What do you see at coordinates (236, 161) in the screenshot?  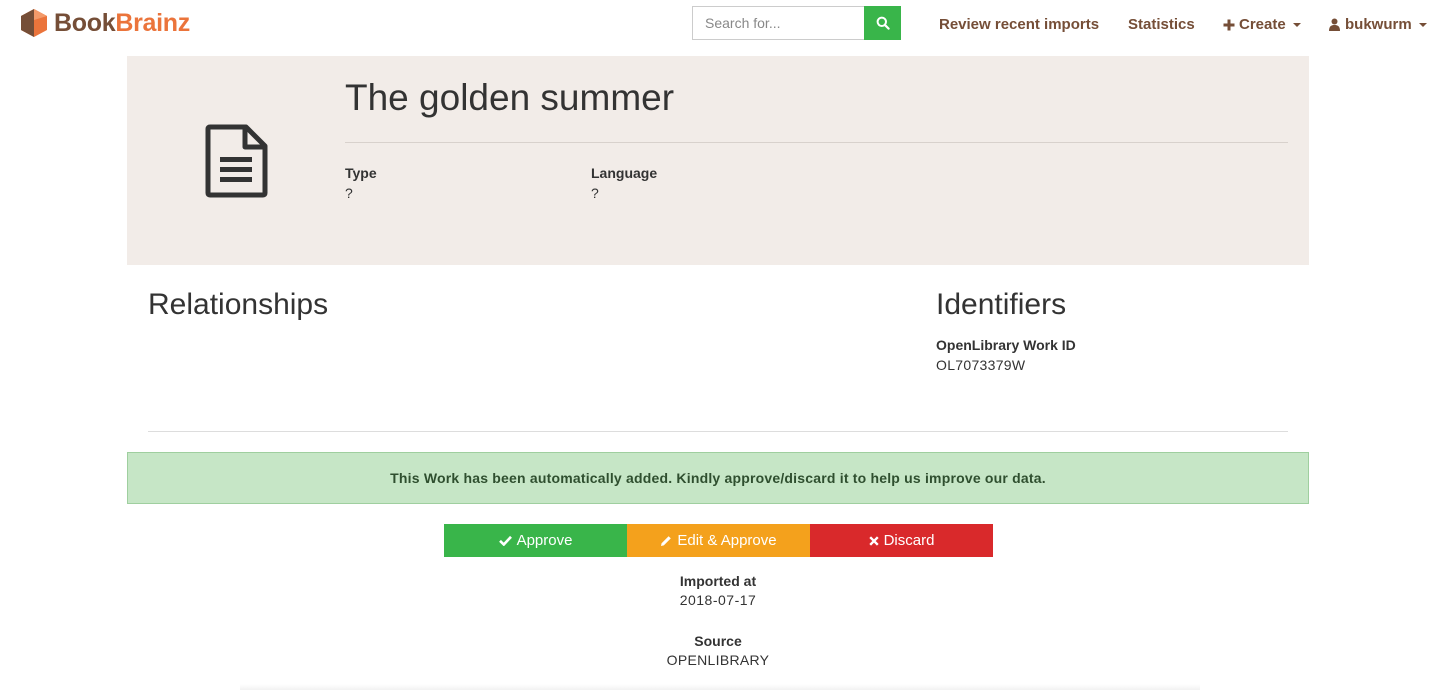 I see `document-icon` at bounding box center [236, 161].